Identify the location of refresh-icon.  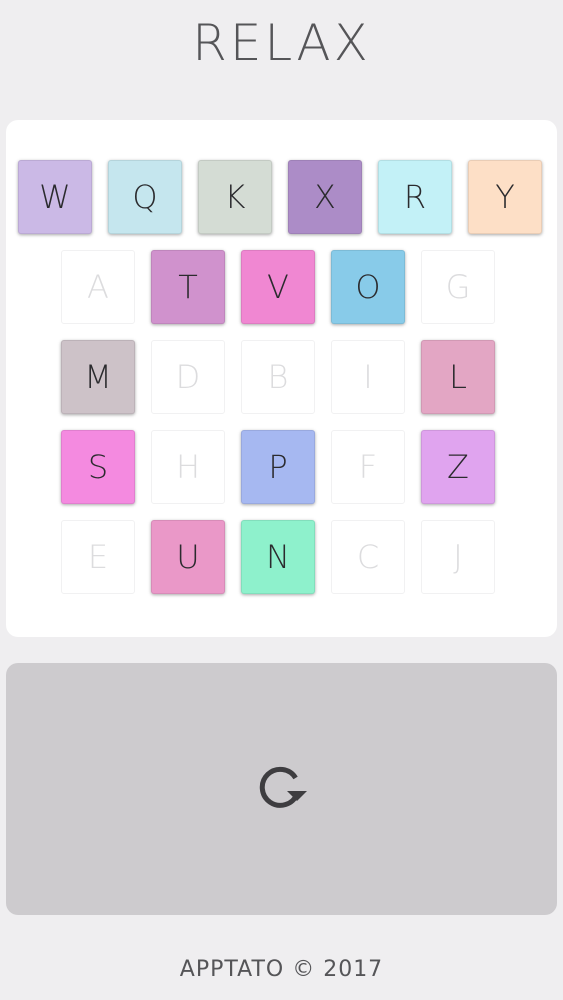
(280, 790).